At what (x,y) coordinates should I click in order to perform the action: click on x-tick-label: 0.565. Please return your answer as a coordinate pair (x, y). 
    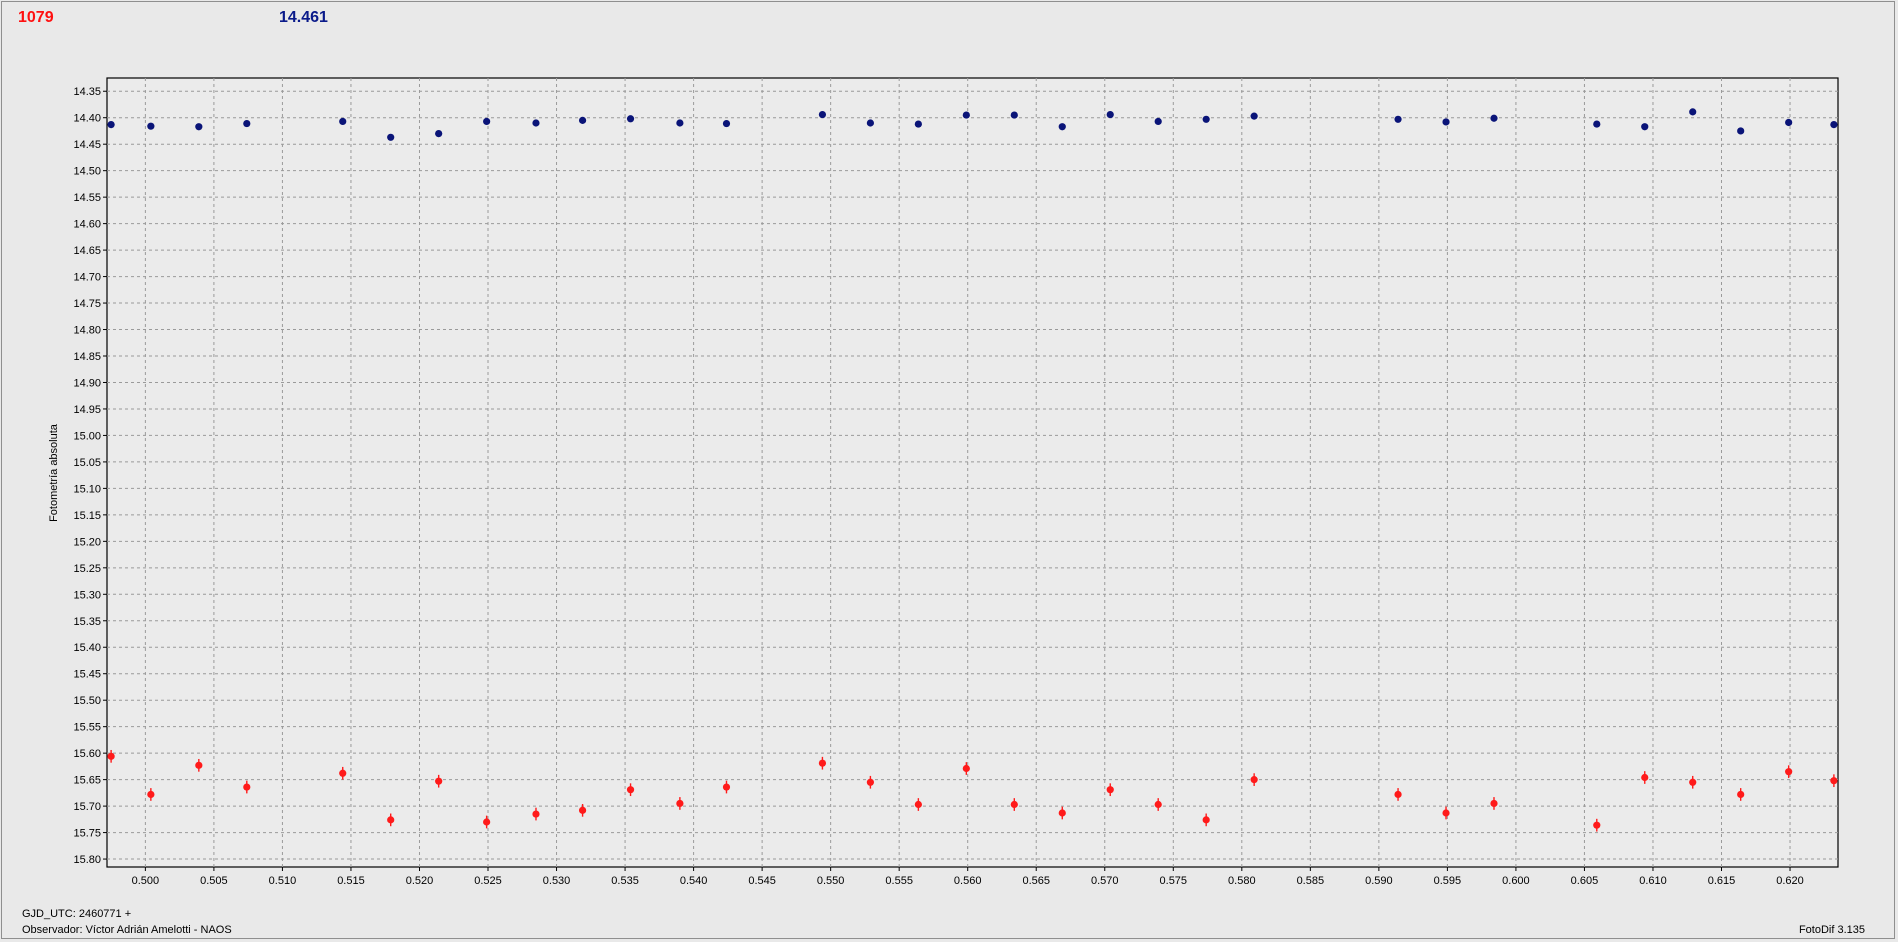
    Looking at the image, I should click on (1036, 881).